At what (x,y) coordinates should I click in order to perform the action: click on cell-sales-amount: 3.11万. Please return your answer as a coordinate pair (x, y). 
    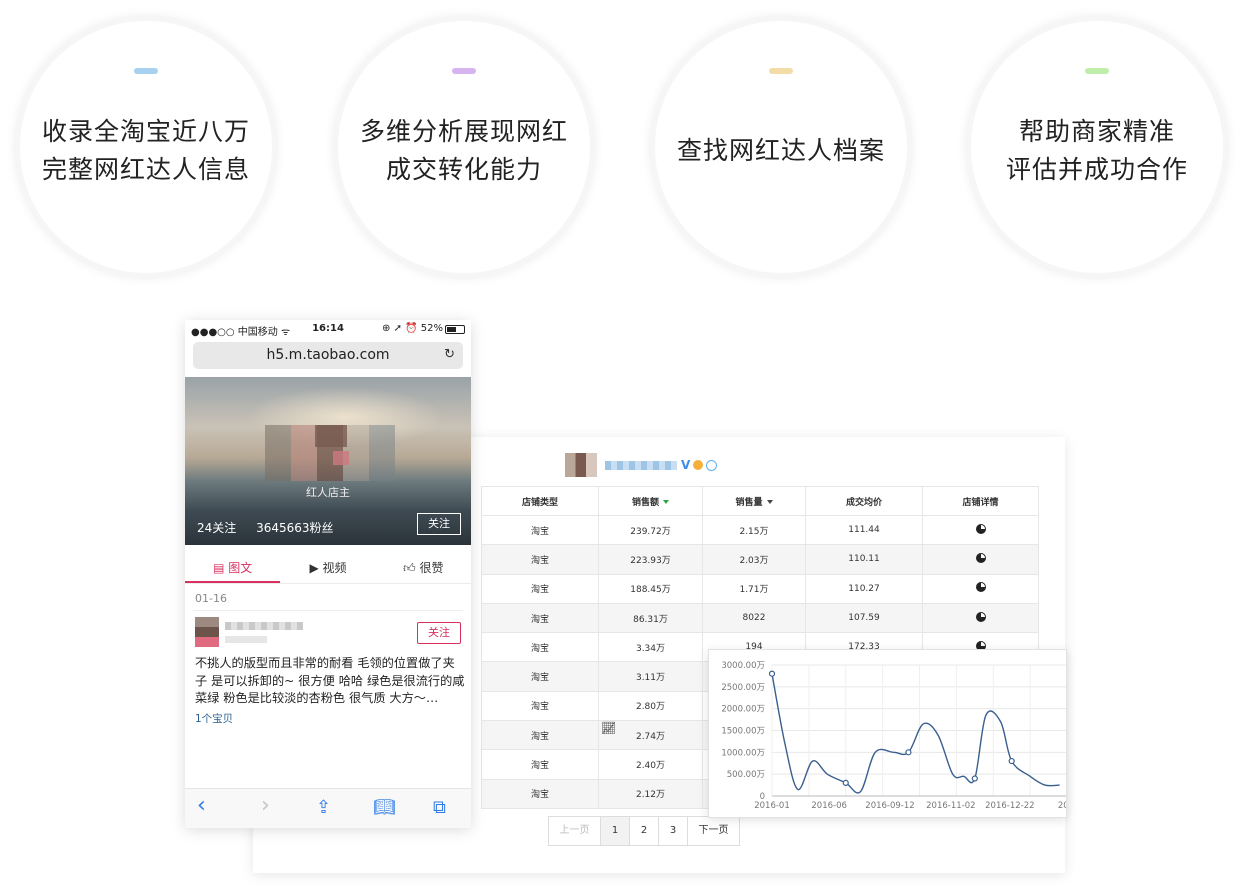
    Looking at the image, I should click on (650, 676).